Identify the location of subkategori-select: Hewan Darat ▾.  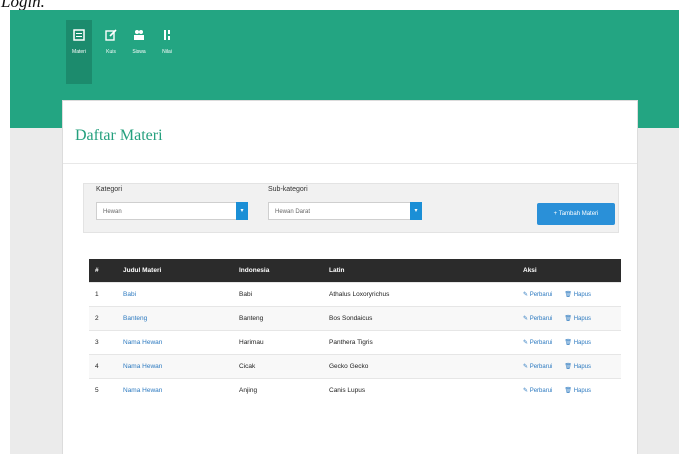
(345, 211).